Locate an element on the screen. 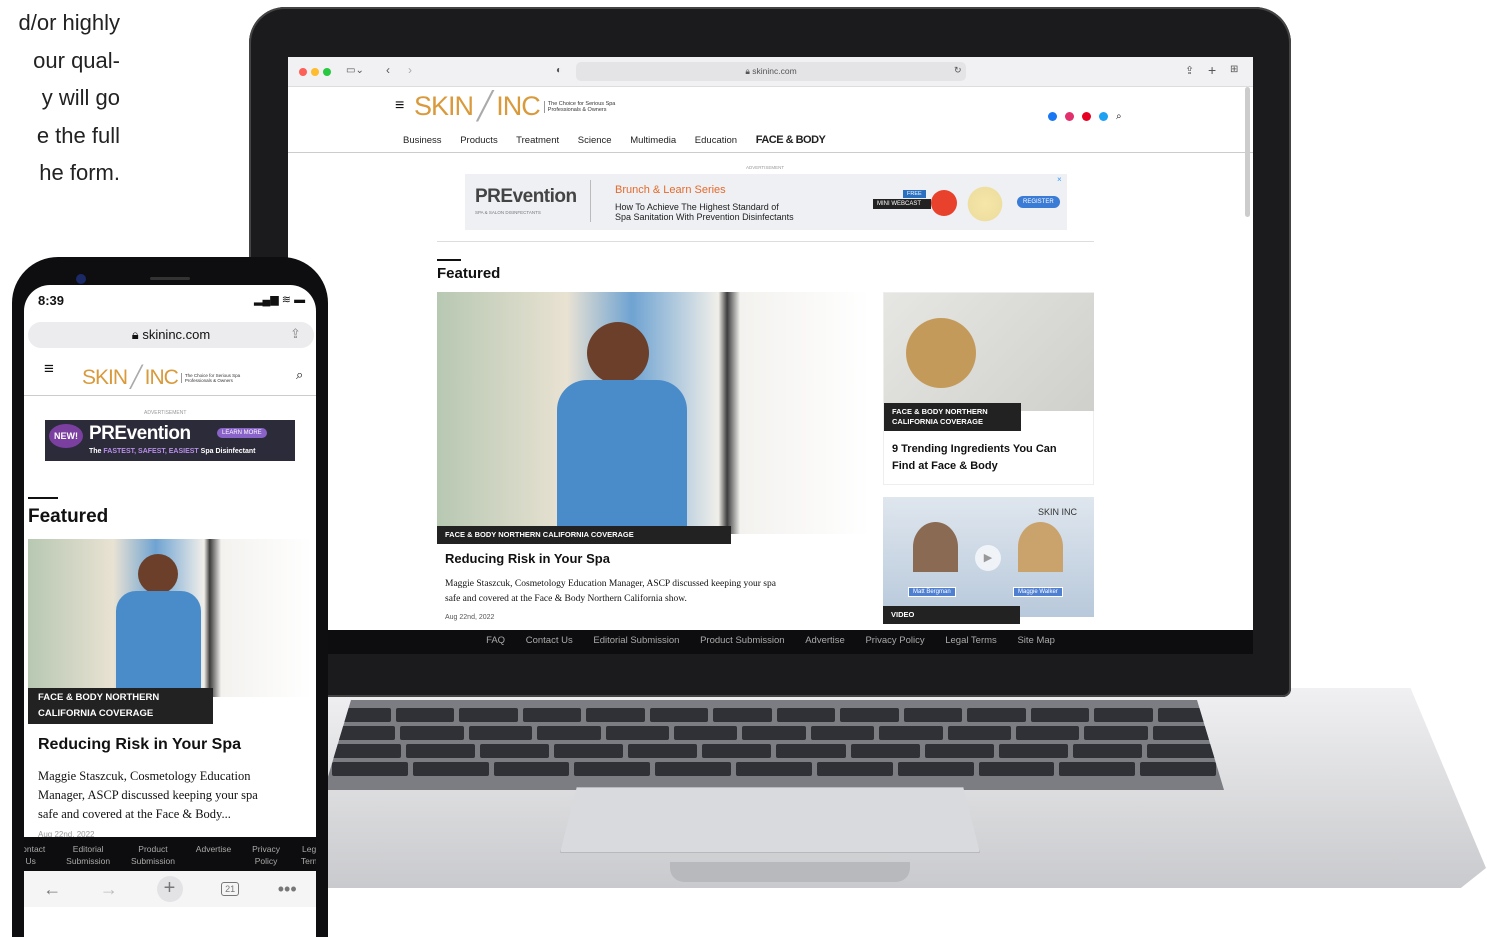  ad-brand: PREvention is located at coordinates (526, 196).